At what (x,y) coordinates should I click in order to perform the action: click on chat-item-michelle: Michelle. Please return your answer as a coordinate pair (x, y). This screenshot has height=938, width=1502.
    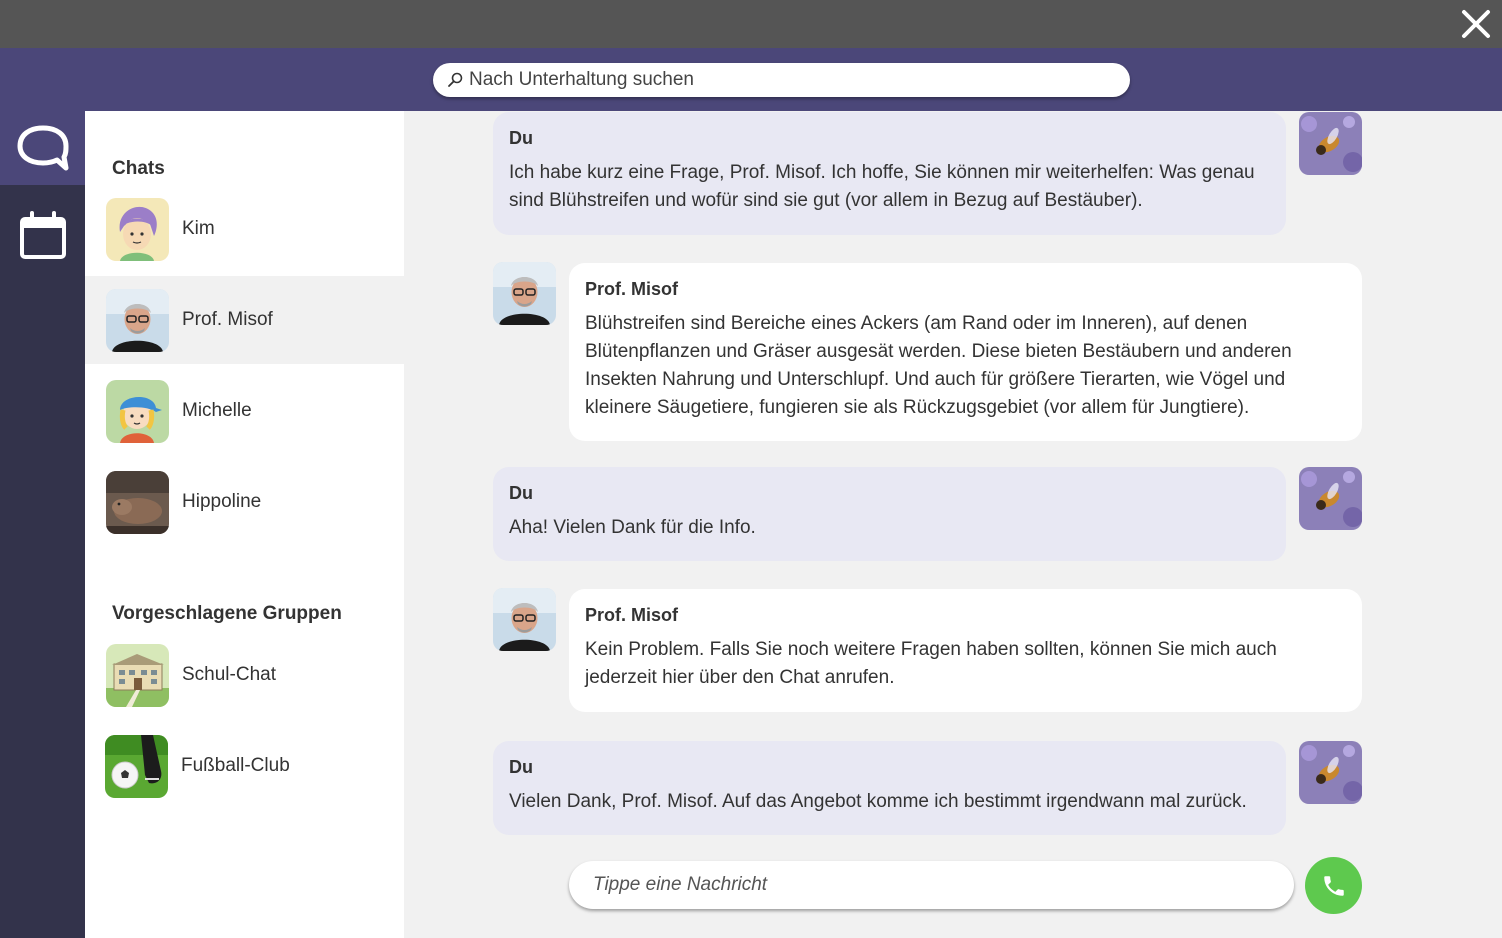
    Looking at the image, I should click on (244, 411).